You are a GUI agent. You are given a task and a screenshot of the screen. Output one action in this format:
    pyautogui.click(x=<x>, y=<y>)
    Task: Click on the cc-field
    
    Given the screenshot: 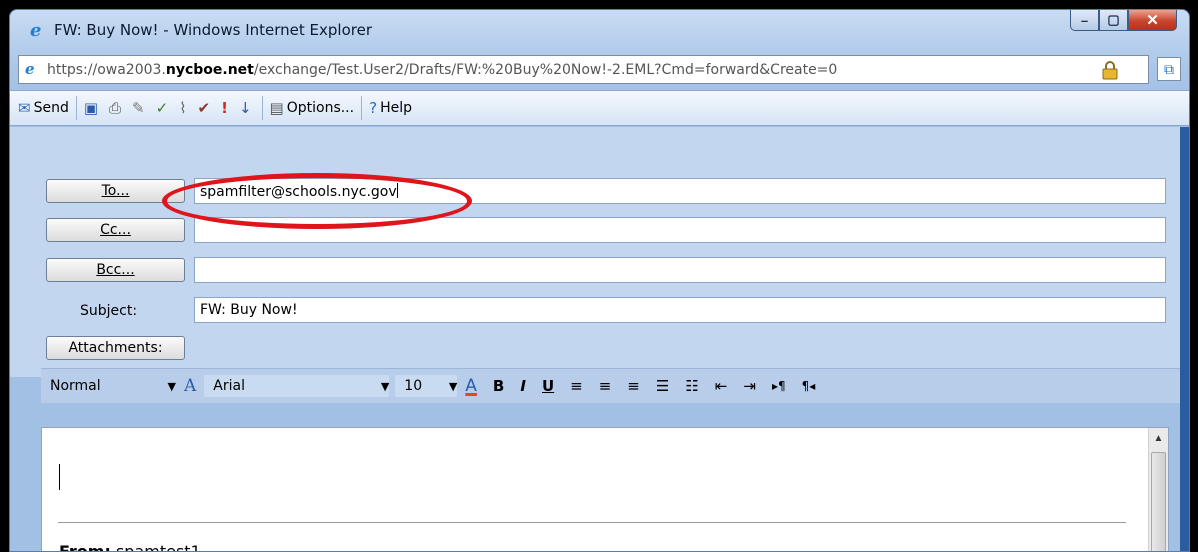 What is the action you would take?
    pyautogui.click(x=680, y=230)
    